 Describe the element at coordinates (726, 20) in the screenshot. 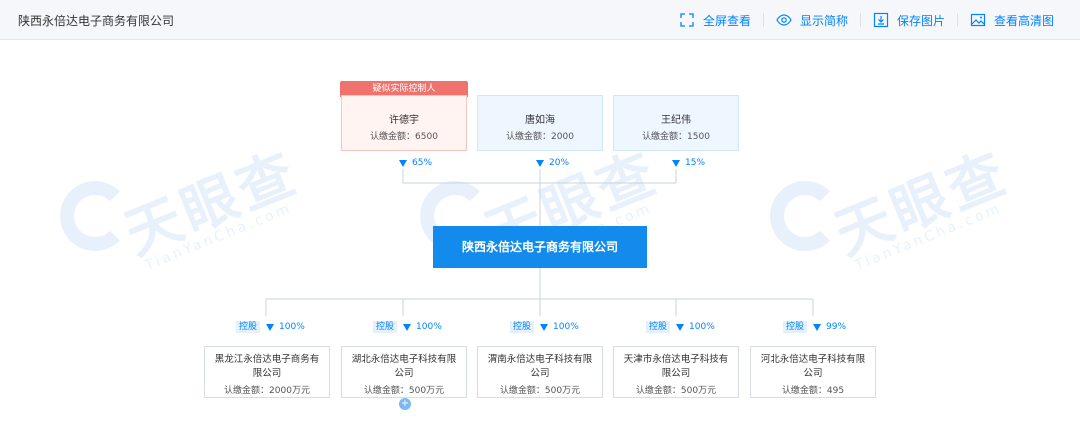

I see `fullscreen-label: 全屏查看` at that location.